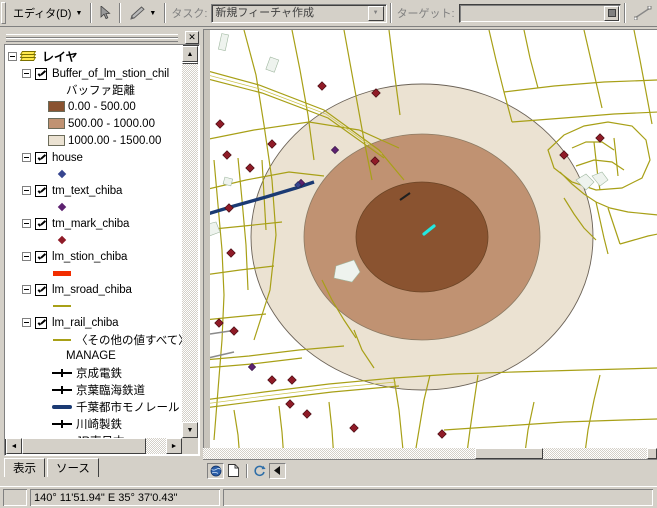 The height and width of the screenshot is (508, 657). Describe the element at coordinates (430, 470) in the screenshot. I see `map-control-bar` at that location.